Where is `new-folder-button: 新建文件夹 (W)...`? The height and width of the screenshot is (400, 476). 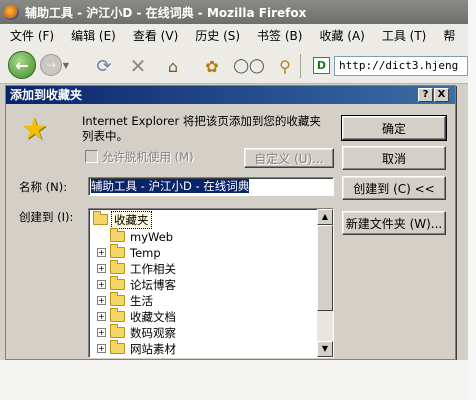 new-folder-button: 新建文件夹 (W)... is located at coordinates (394, 223).